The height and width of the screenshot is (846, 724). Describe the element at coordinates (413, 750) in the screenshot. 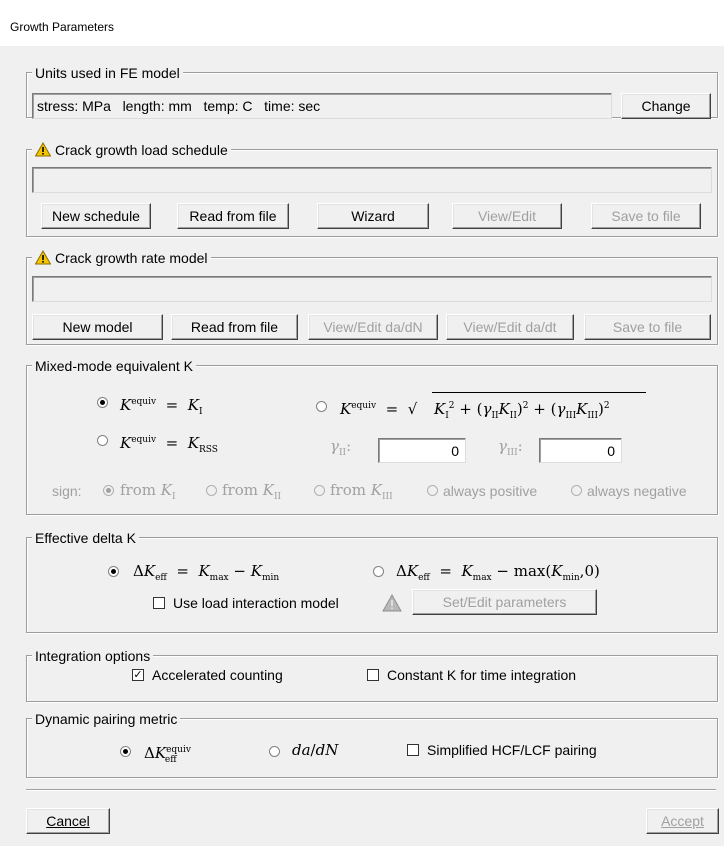

I see `simplified-pairing-checkbox` at that location.